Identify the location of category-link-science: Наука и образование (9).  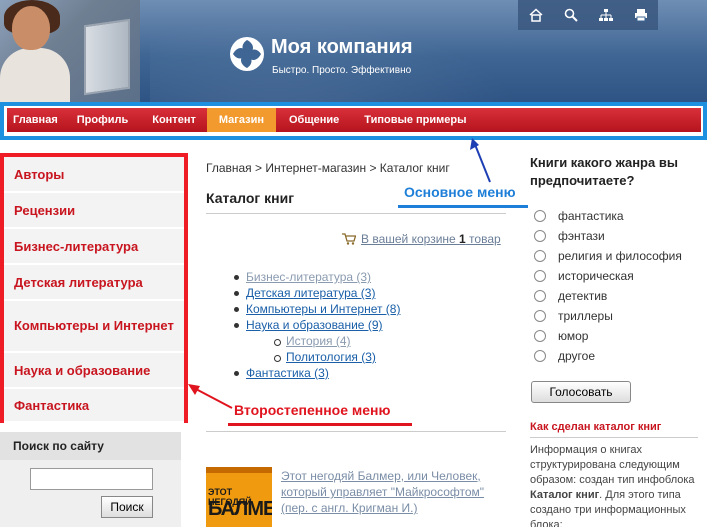
(316, 325).